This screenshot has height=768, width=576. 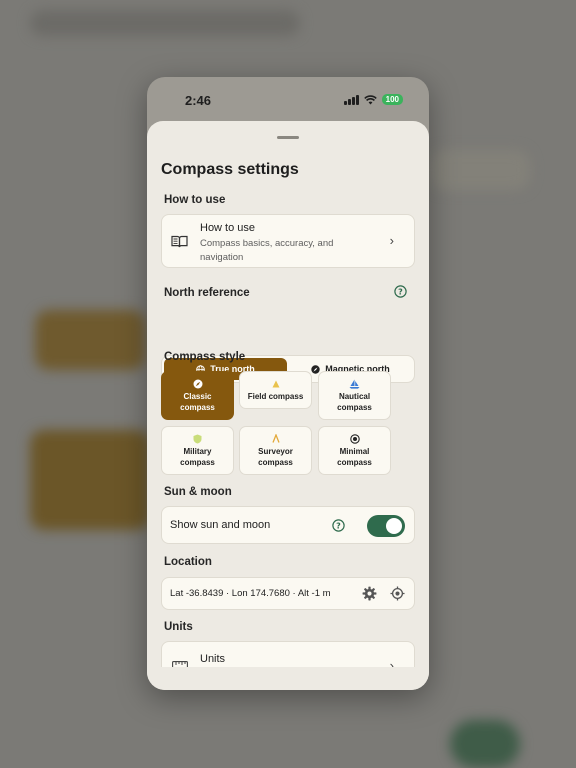 I want to click on section-compass-style: Compass style, so click(x=205, y=357).